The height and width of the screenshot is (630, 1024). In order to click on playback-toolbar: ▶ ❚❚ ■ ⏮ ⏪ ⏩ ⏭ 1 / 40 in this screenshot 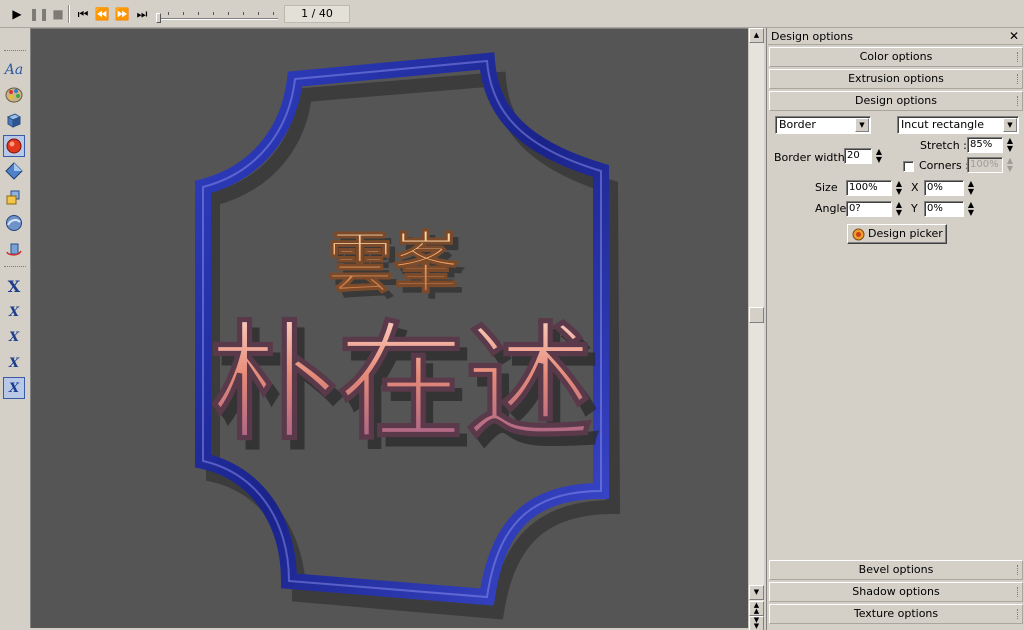, I will do `click(512, 14)`.